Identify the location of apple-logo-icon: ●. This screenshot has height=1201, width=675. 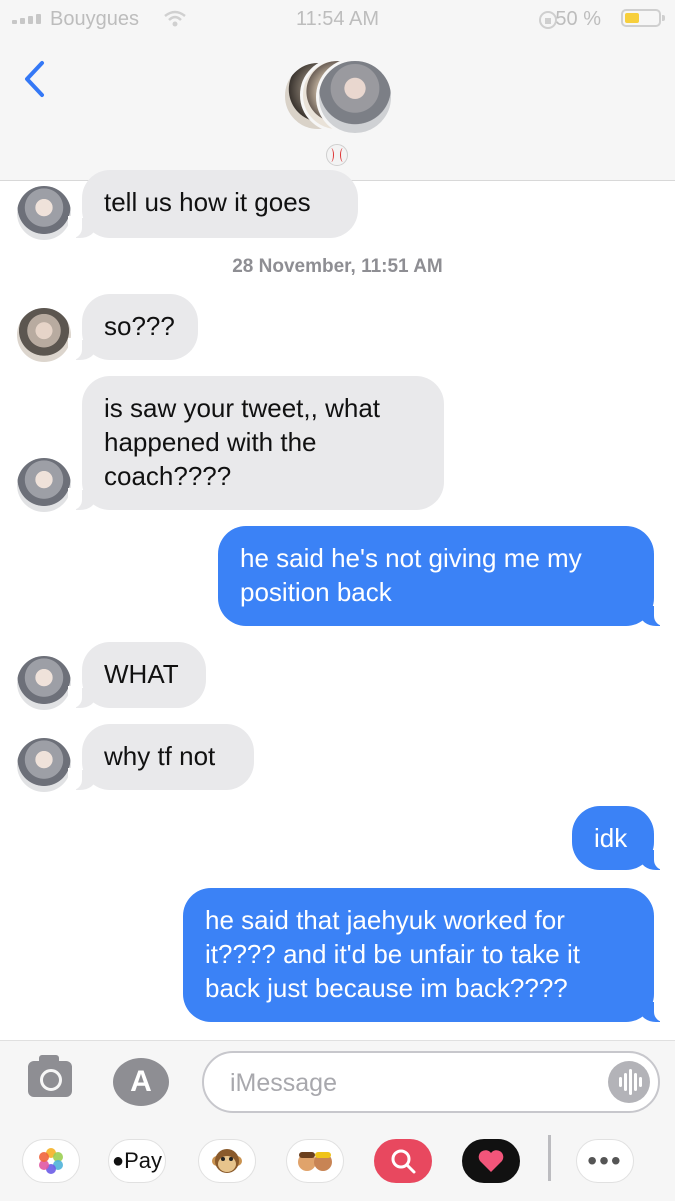
(118, 1160).